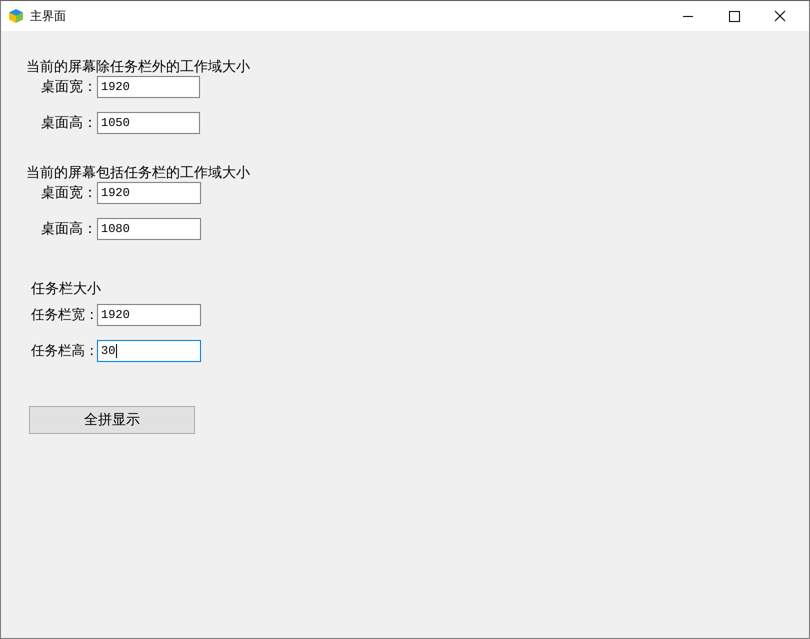 The width and height of the screenshot is (810, 639). What do you see at coordinates (138, 172) in the screenshot?
I see `group-heading: 当前的屏幕包括任务栏的工作域大小` at bounding box center [138, 172].